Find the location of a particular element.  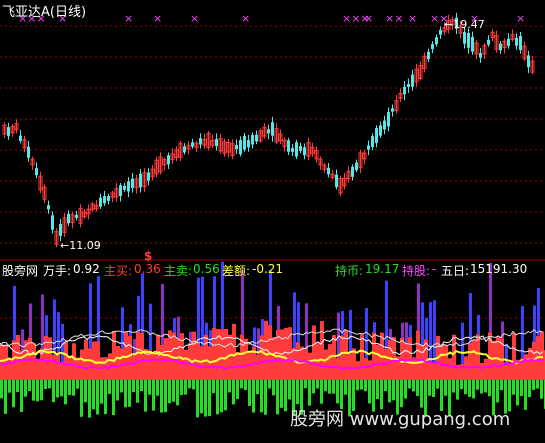

chigu-value: - is located at coordinates (434, 269).